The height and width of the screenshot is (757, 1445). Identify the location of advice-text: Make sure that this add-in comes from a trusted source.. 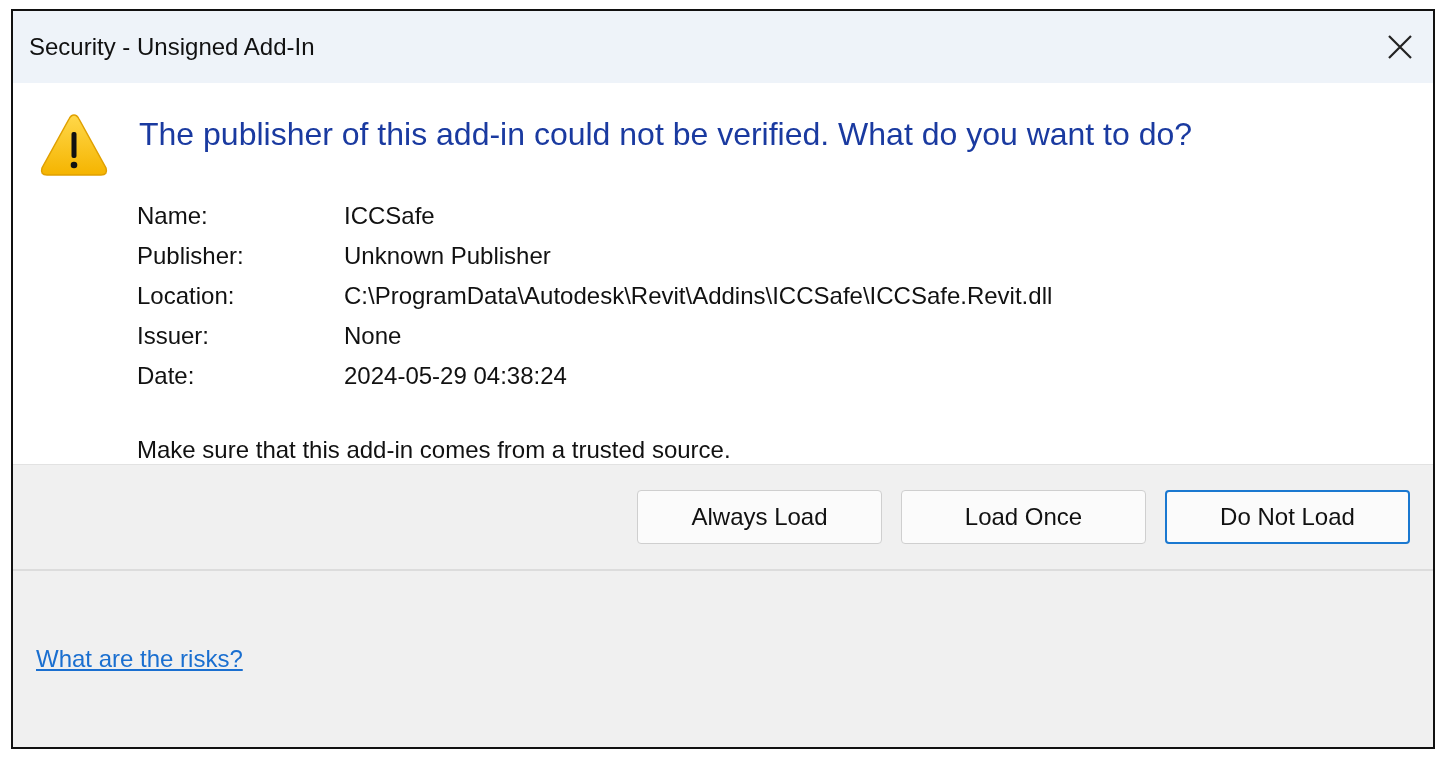
(434, 450).